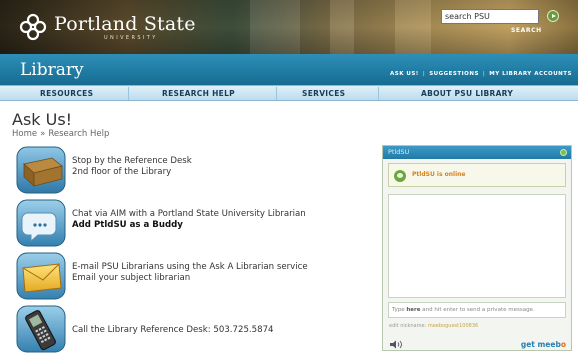 The image size is (578, 354). I want to click on breadcrumb: Home» Research Help, so click(60, 134).